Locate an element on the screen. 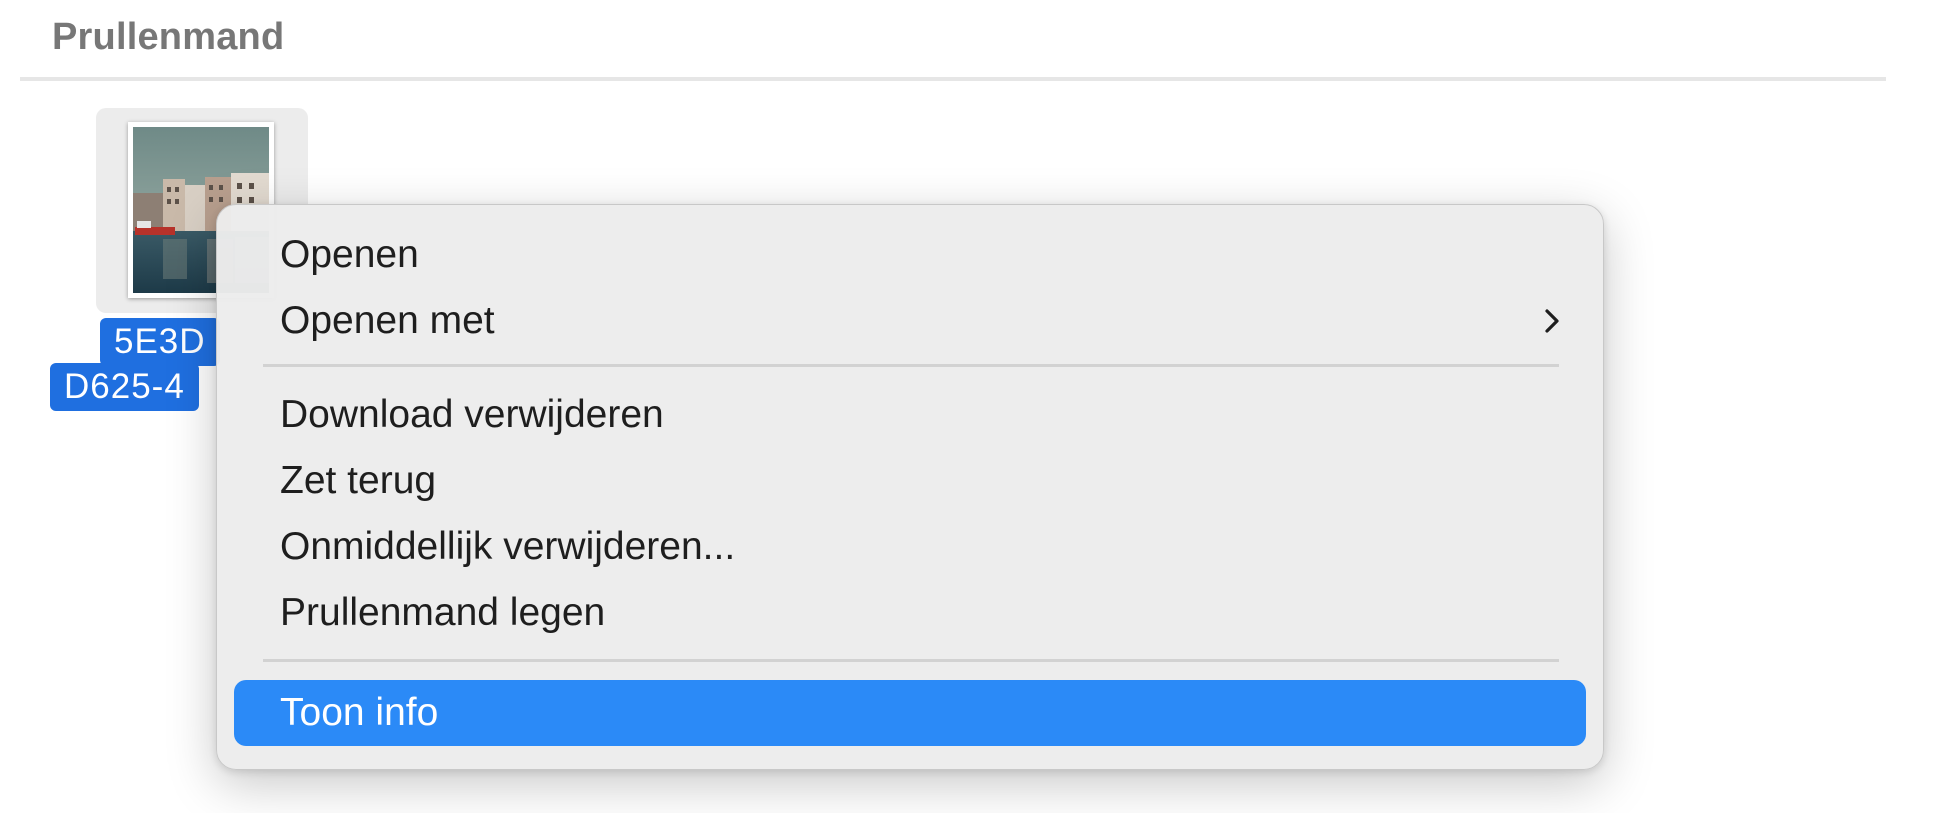 The width and height of the screenshot is (1935, 813). menu-item-label: Toon info is located at coordinates (359, 712).